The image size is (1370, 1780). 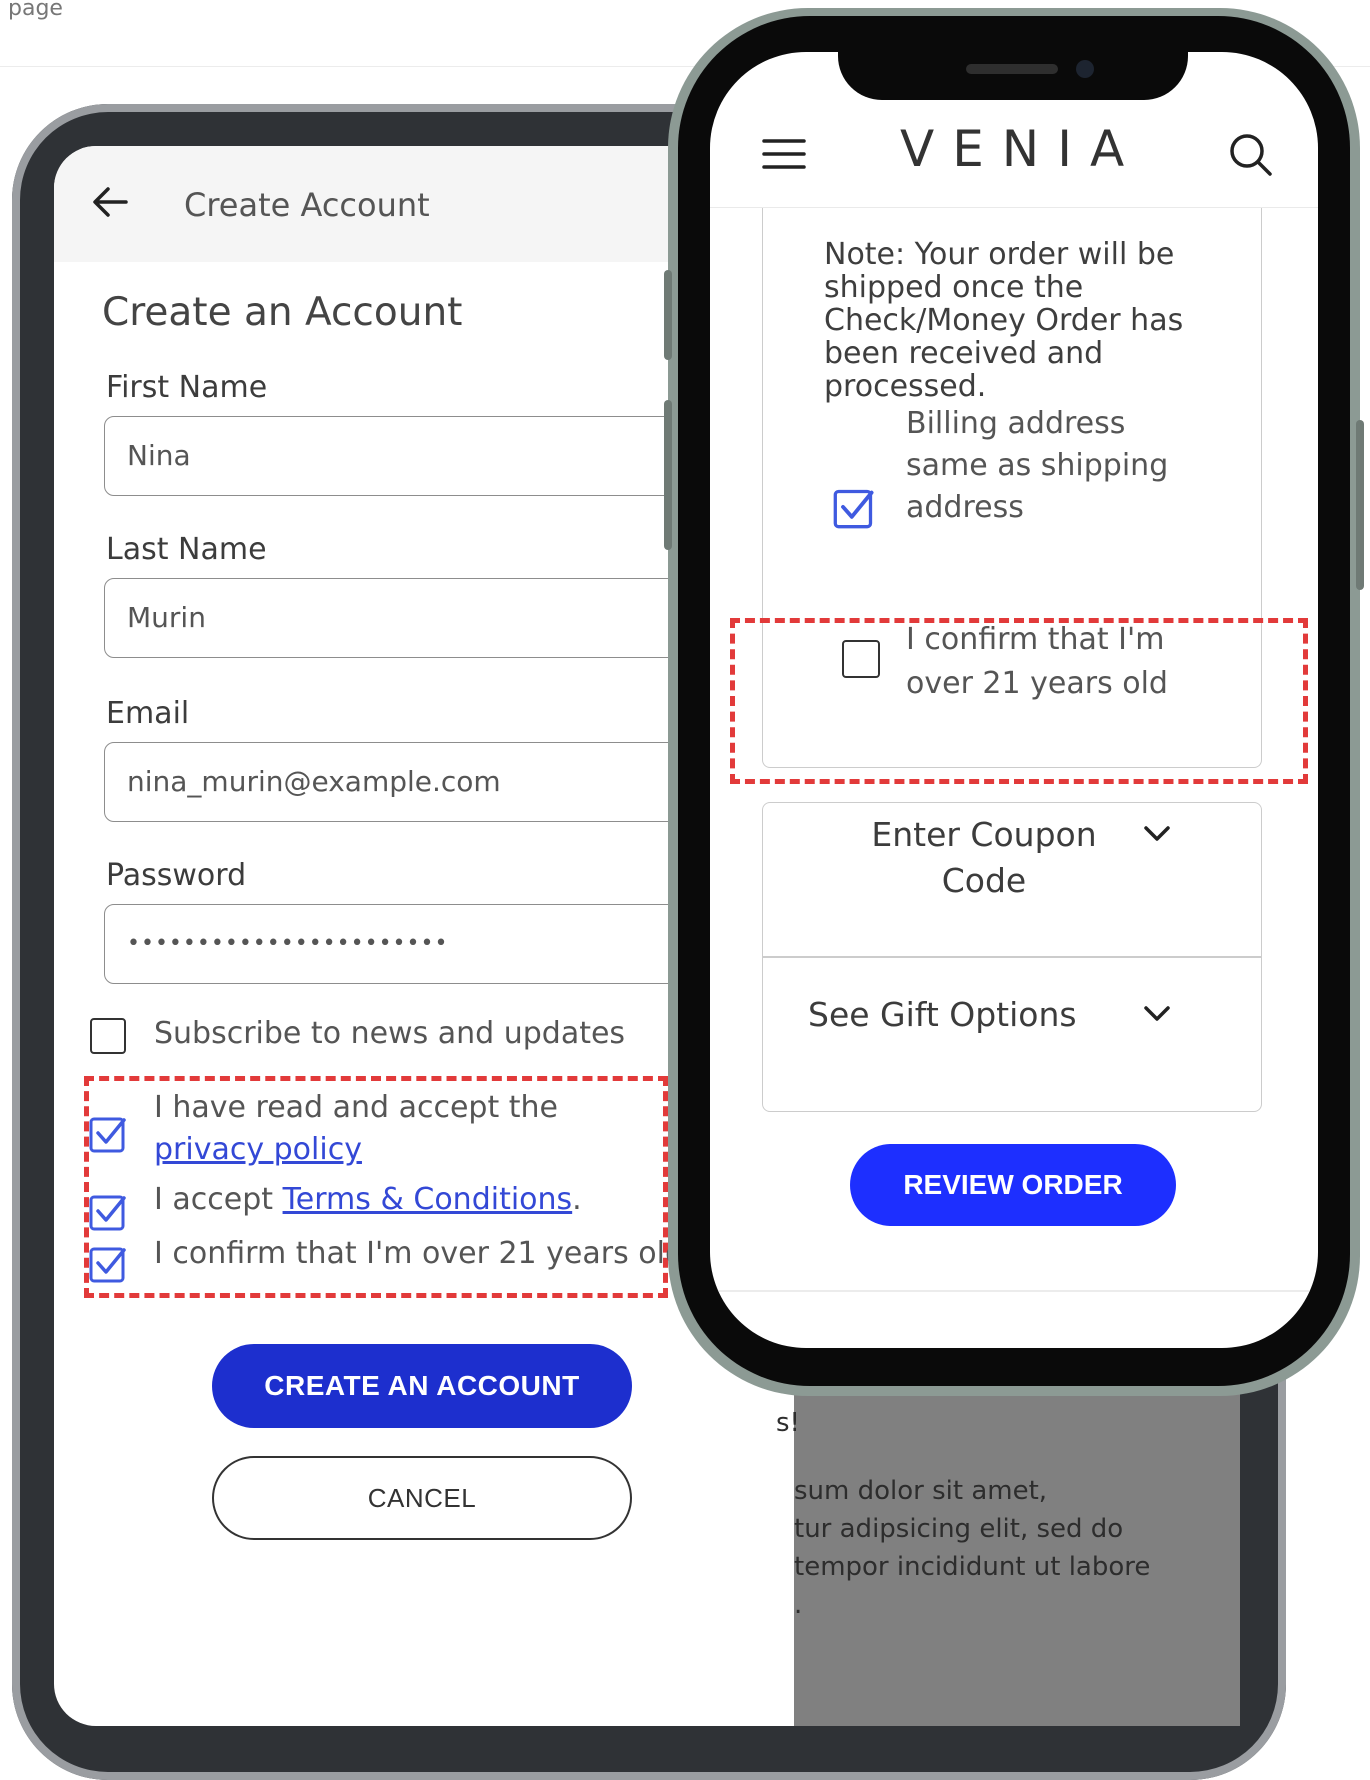 I want to click on cancel-button: CANCEL, so click(x=422, y=1498).